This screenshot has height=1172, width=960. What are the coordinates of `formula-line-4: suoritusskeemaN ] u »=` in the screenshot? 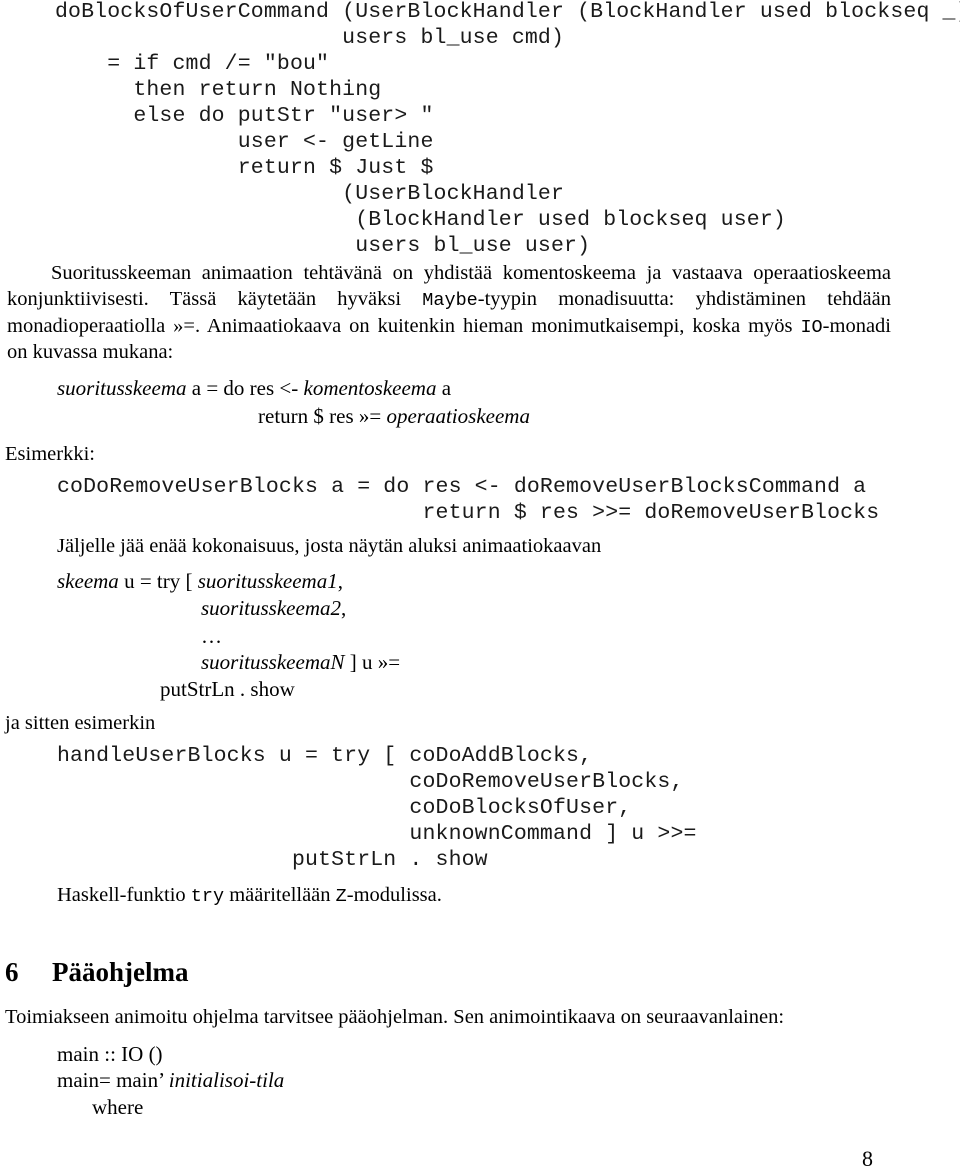 It's located at (300, 662).